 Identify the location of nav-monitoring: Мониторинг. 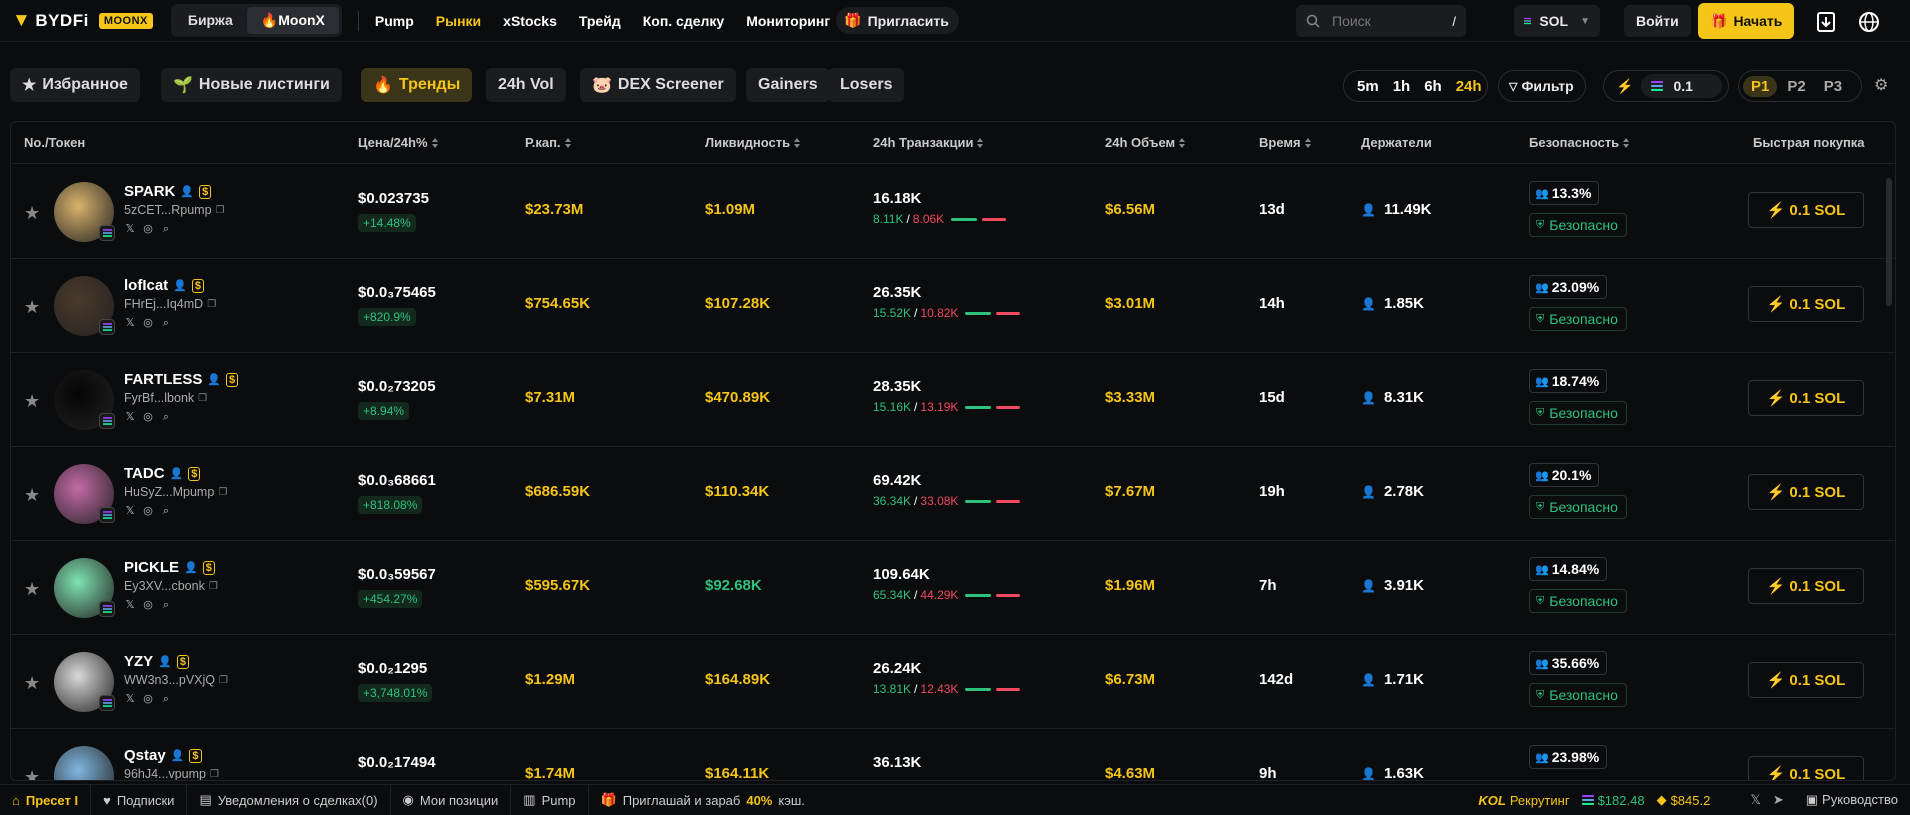
(788, 21).